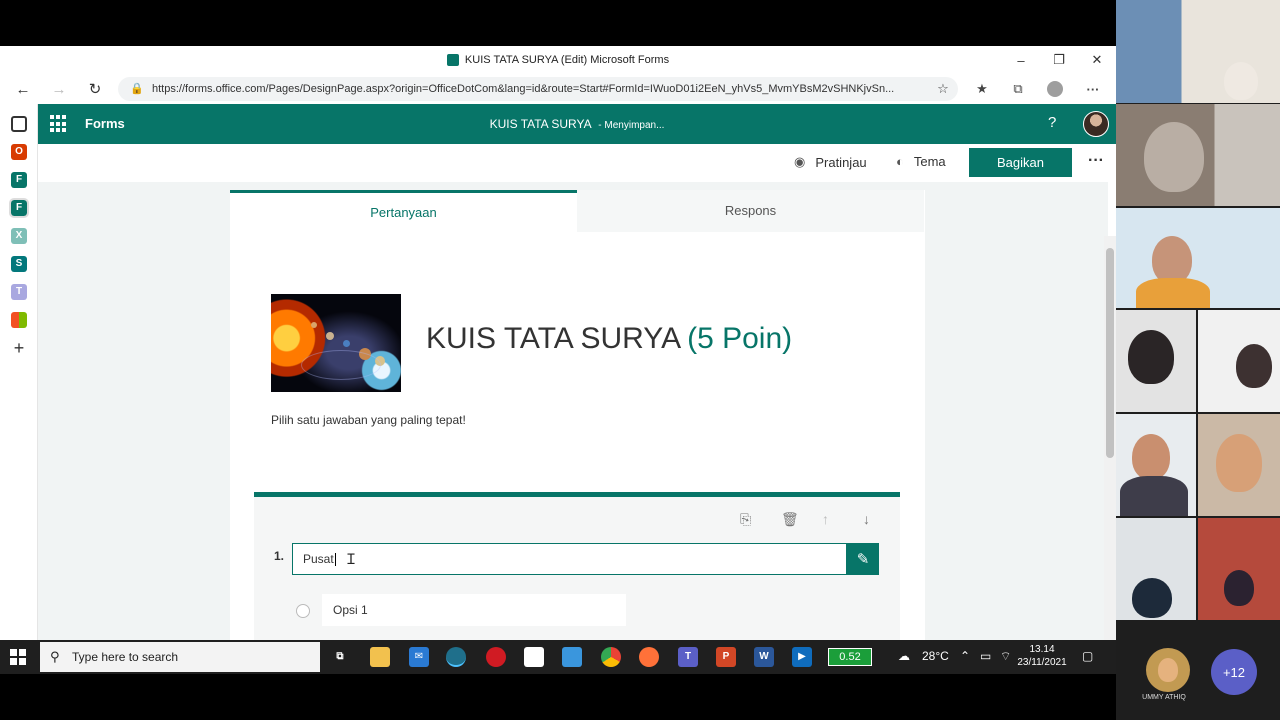 This screenshot has width=1280, height=720. I want to click on mail-icon: ✉, so click(419, 657).